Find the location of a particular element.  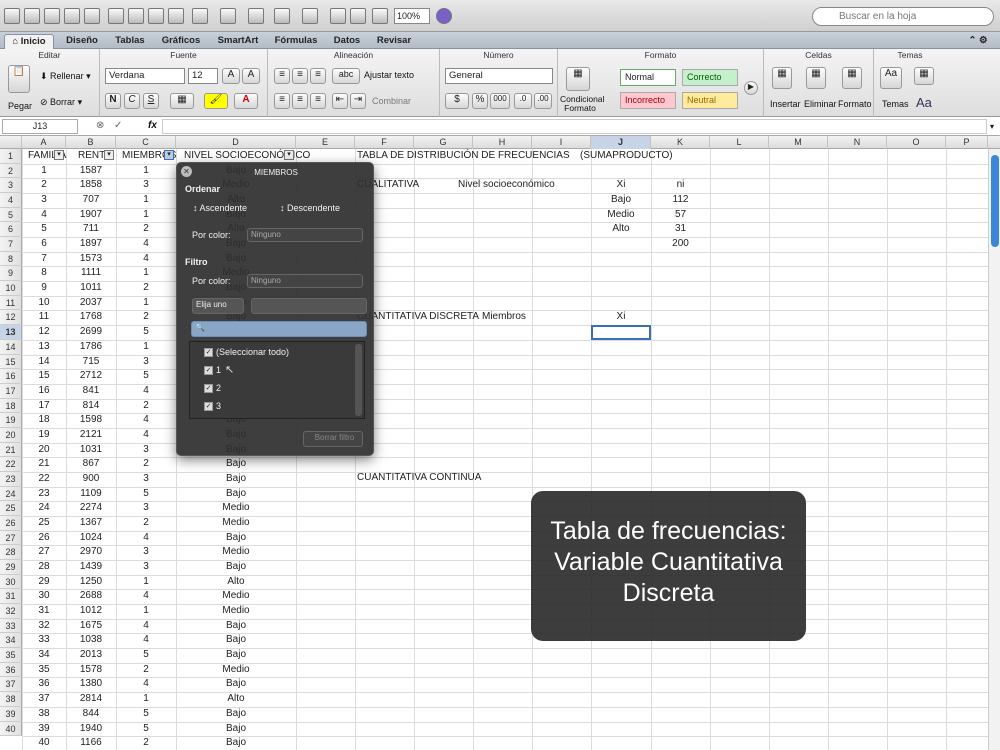

open-icon is located at coordinates (52, 16).